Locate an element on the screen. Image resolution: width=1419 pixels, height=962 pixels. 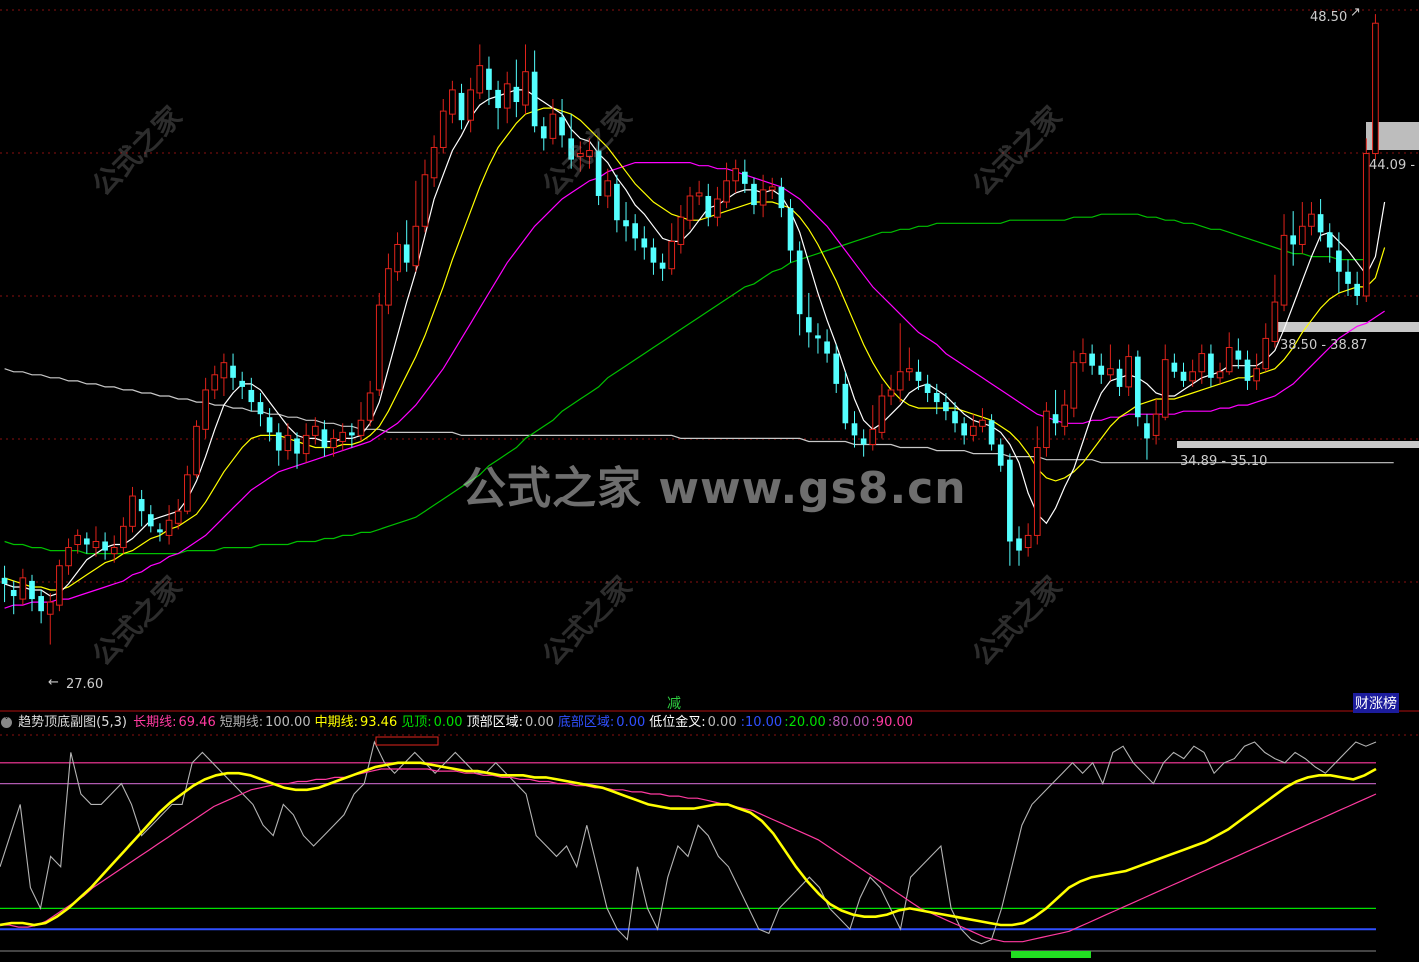
legend-label: 低位金叉: is located at coordinates (677, 722).